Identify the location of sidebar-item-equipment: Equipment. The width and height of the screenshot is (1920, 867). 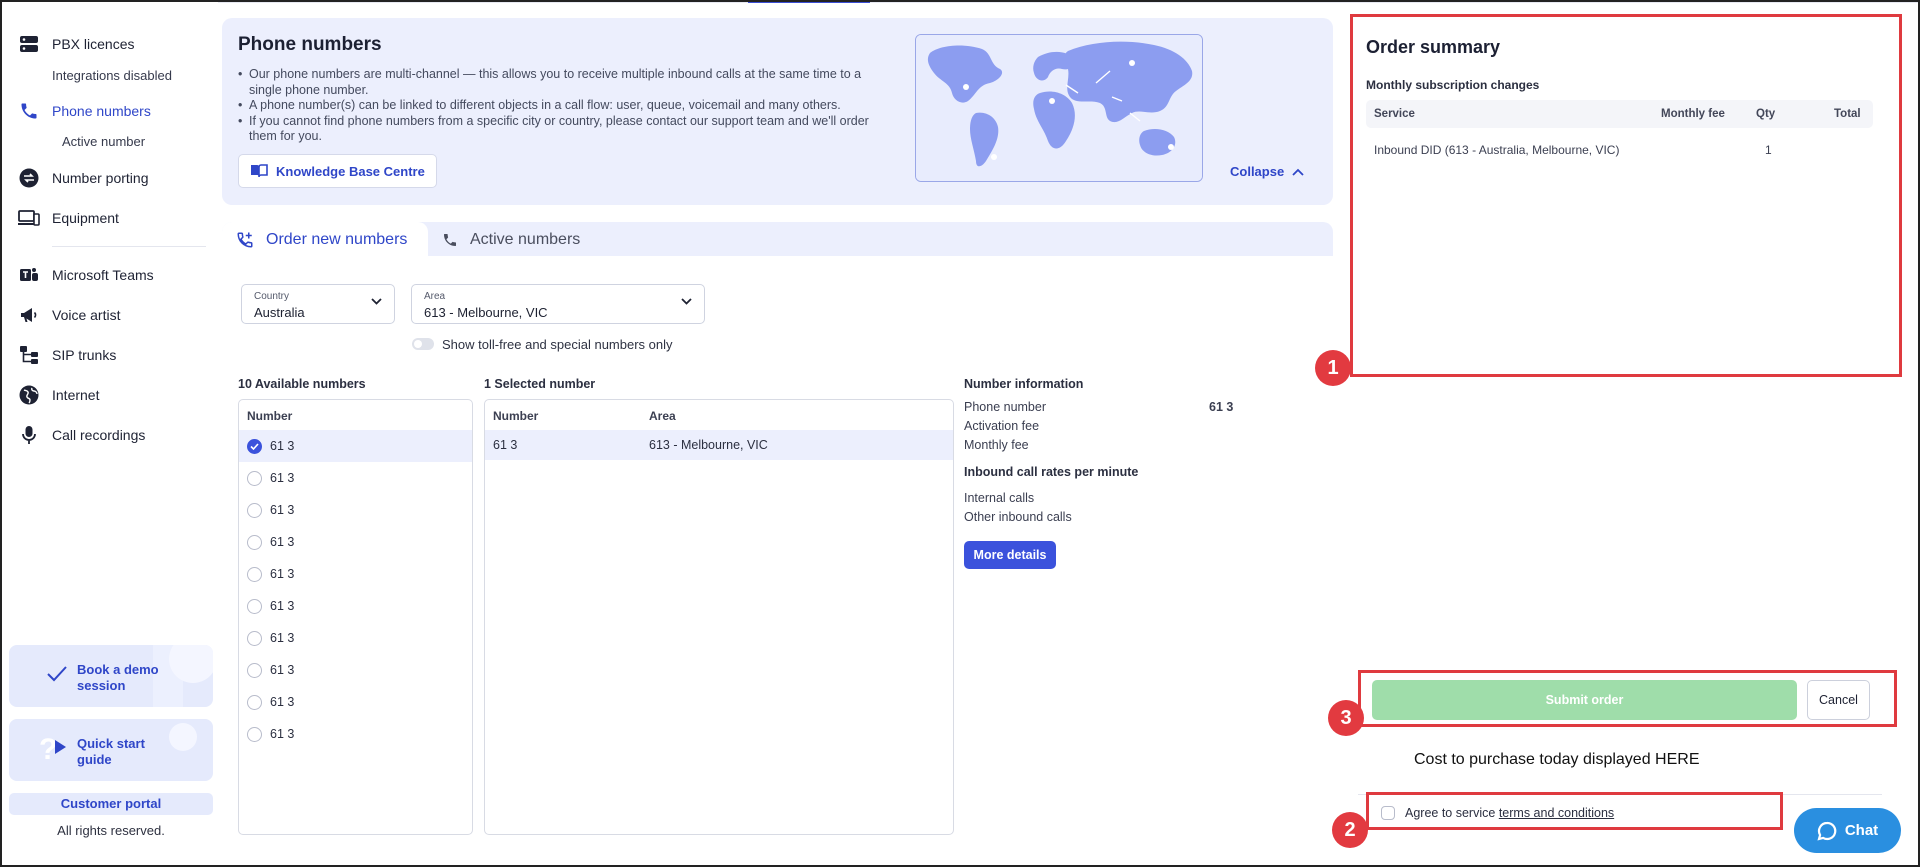
(68, 218).